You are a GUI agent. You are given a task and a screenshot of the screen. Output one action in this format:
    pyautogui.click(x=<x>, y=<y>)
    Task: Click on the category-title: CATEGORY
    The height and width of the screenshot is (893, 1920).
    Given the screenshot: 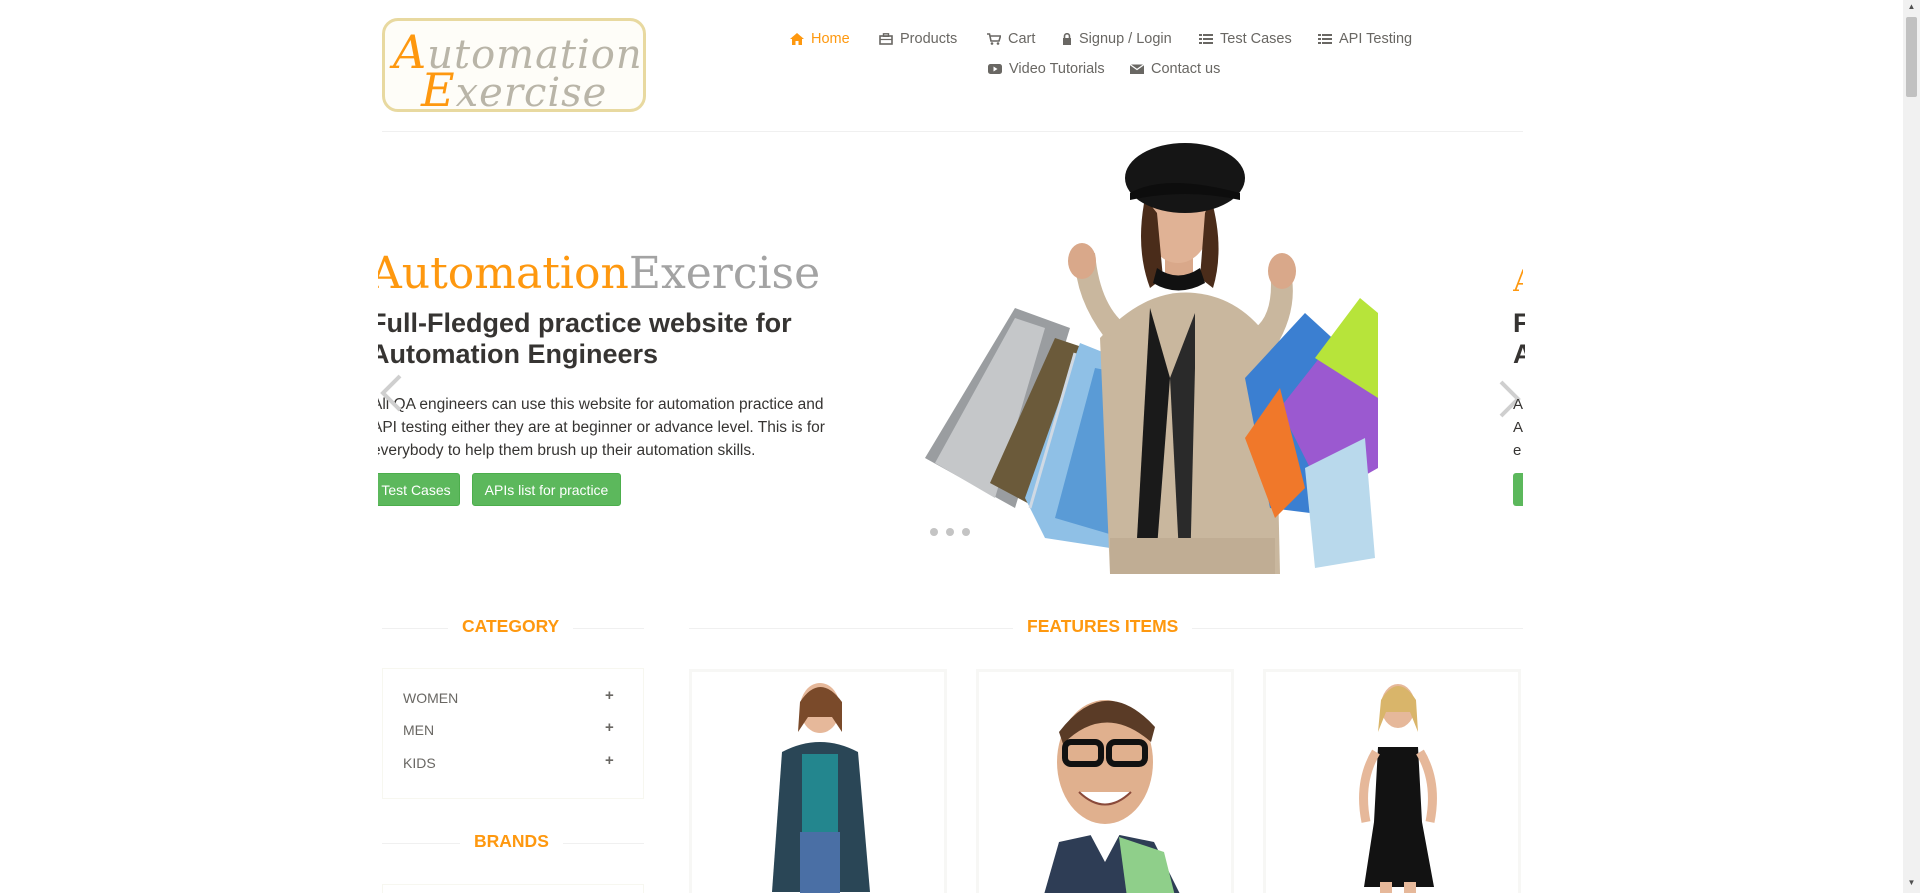 What is the action you would take?
    pyautogui.click(x=511, y=626)
    